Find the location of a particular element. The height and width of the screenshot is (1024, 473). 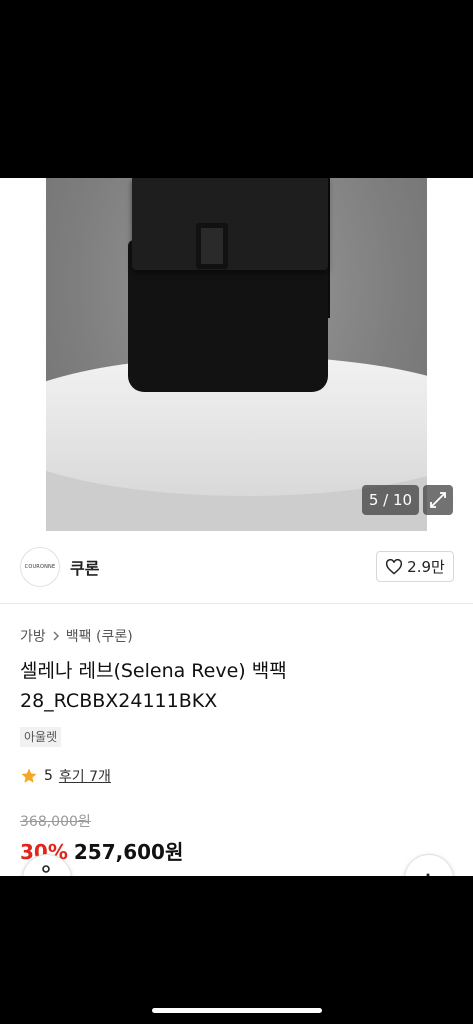

review-count-link: 후기 7개 is located at coordinates (85, 776).